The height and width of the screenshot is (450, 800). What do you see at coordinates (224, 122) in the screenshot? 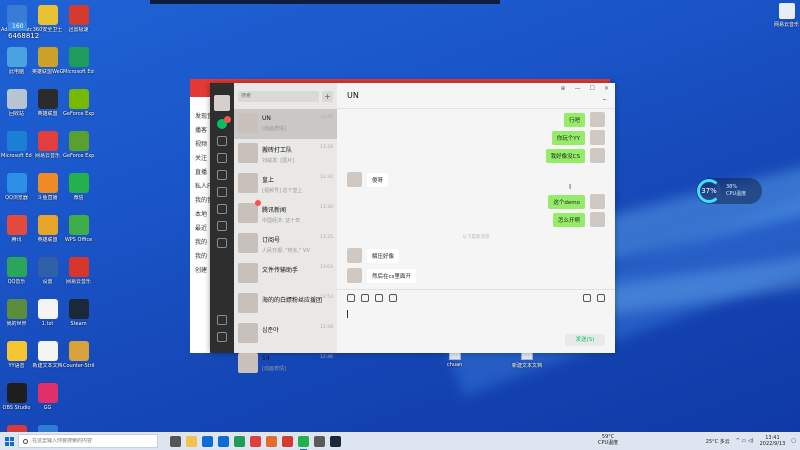
I see `chat-icon` at bounding box center [224, 122].